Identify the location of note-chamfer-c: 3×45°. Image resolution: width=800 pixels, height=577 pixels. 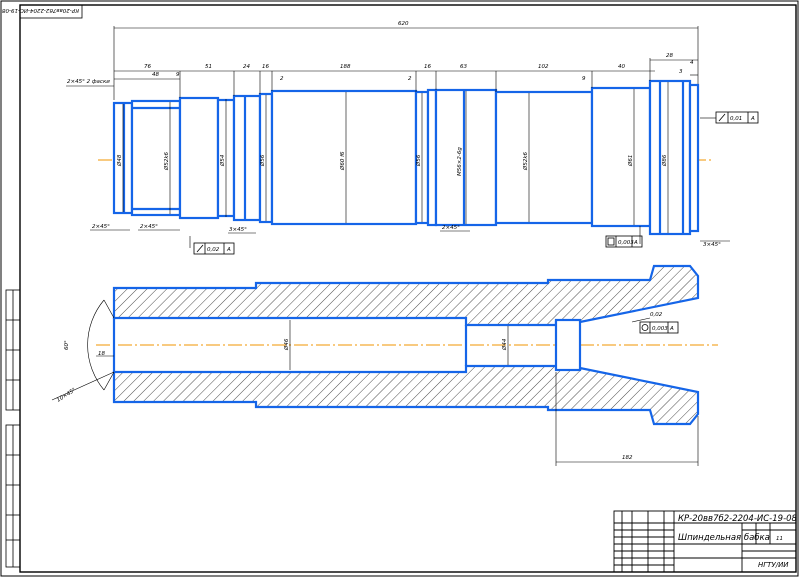
(238, 230).